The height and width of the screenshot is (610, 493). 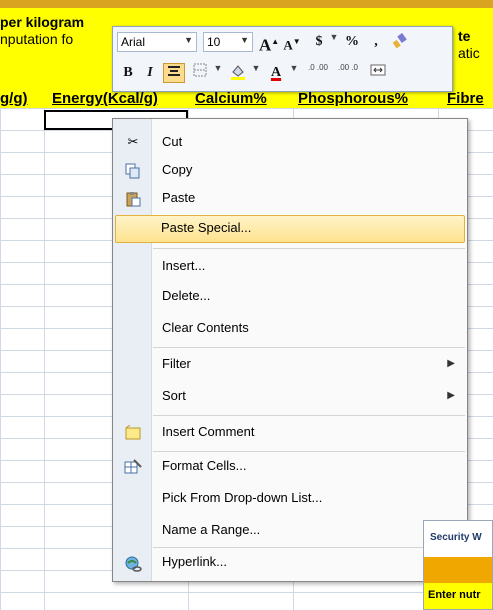 What do you see at coordinates (214, 42) in the screenshot?
I see `font-size-value: 10` at bounding box center [214, 42].